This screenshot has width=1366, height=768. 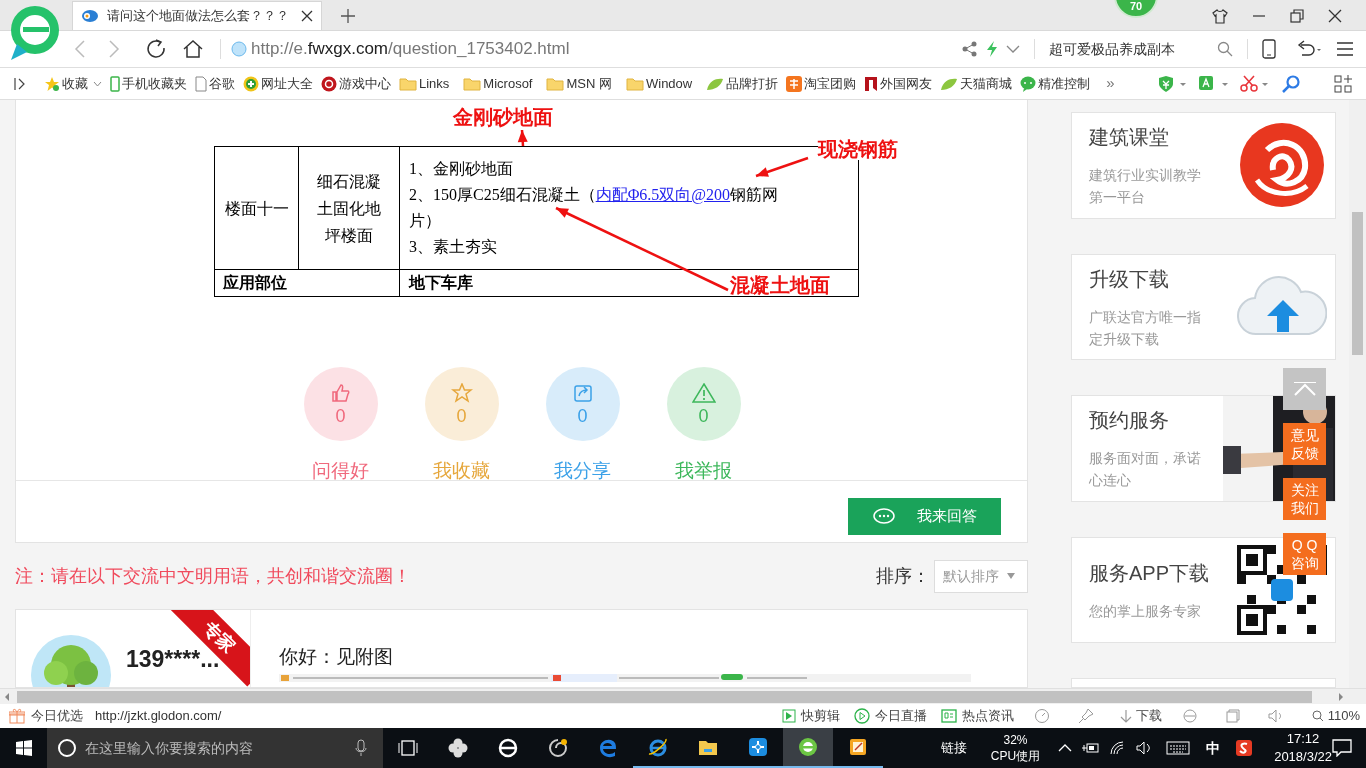 I want to click on bookmark-item: 天猫商城, so click(x=976, y=83).